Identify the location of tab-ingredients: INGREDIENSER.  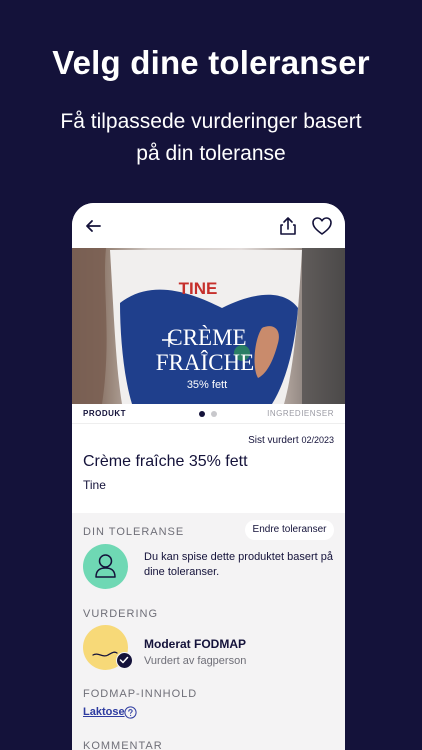
(300, 413).